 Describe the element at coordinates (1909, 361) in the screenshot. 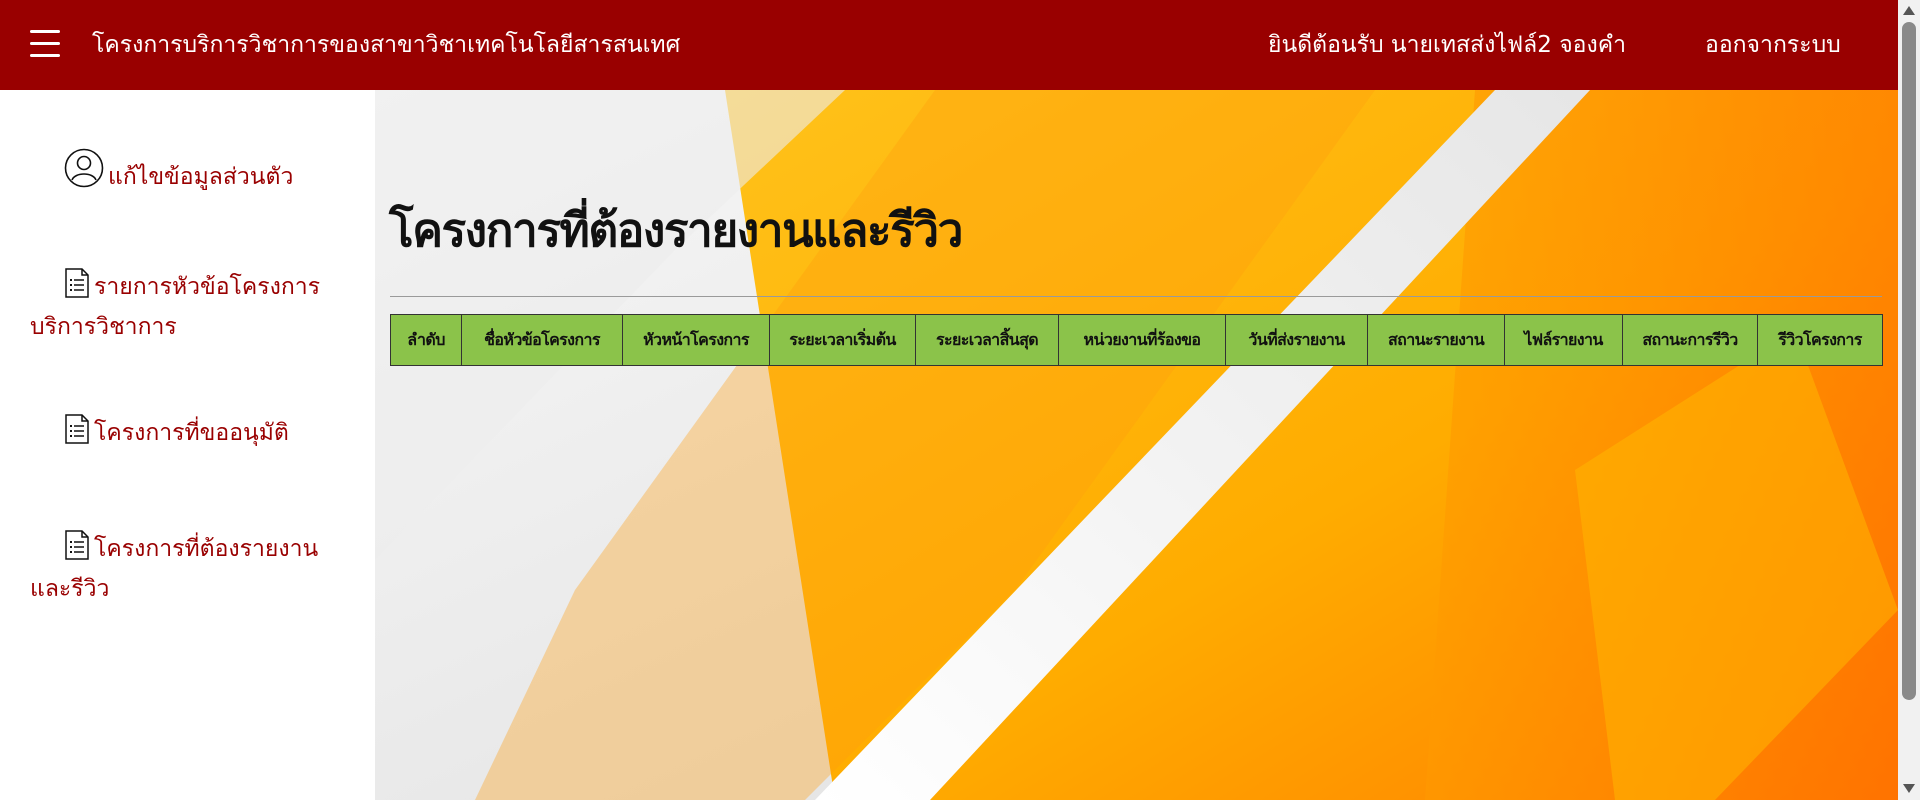

I see `scrollbar-thumb` at that location.